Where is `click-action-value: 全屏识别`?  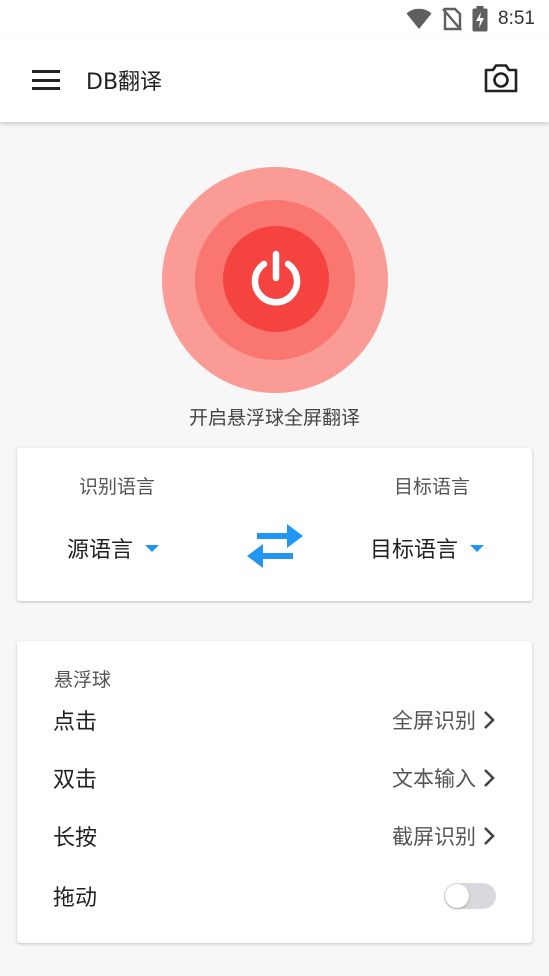
click-action-value: 全屏识别 is located at coordinates (434, 721).